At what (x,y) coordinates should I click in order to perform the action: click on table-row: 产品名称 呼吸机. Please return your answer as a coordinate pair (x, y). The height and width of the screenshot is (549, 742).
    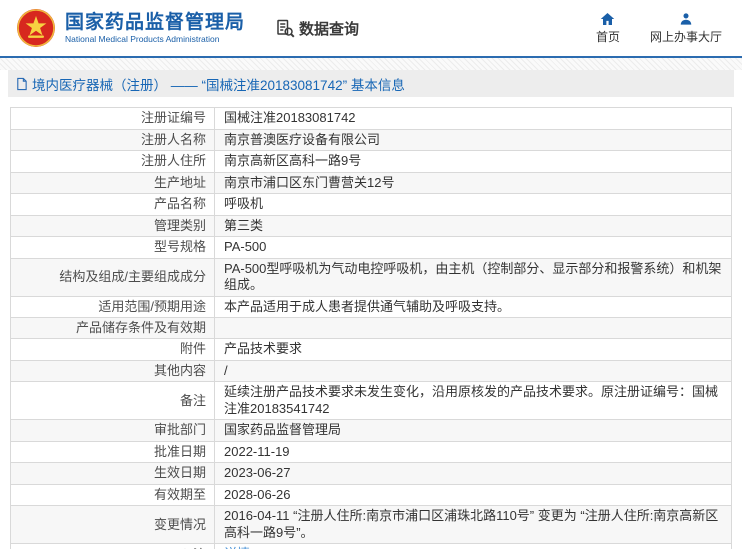
    Looking at the image, I should click on (371, 205).